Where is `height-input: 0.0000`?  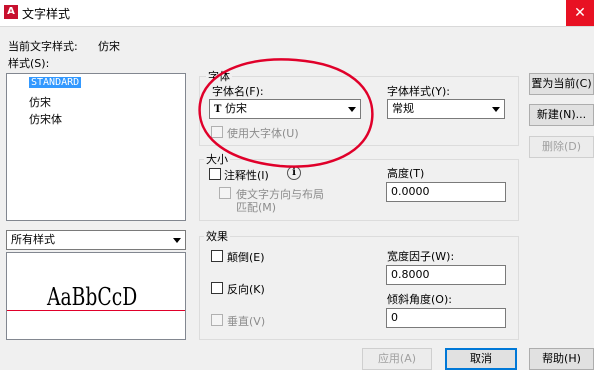 height-input: 0.0000 is located at coordinates (446, 192).